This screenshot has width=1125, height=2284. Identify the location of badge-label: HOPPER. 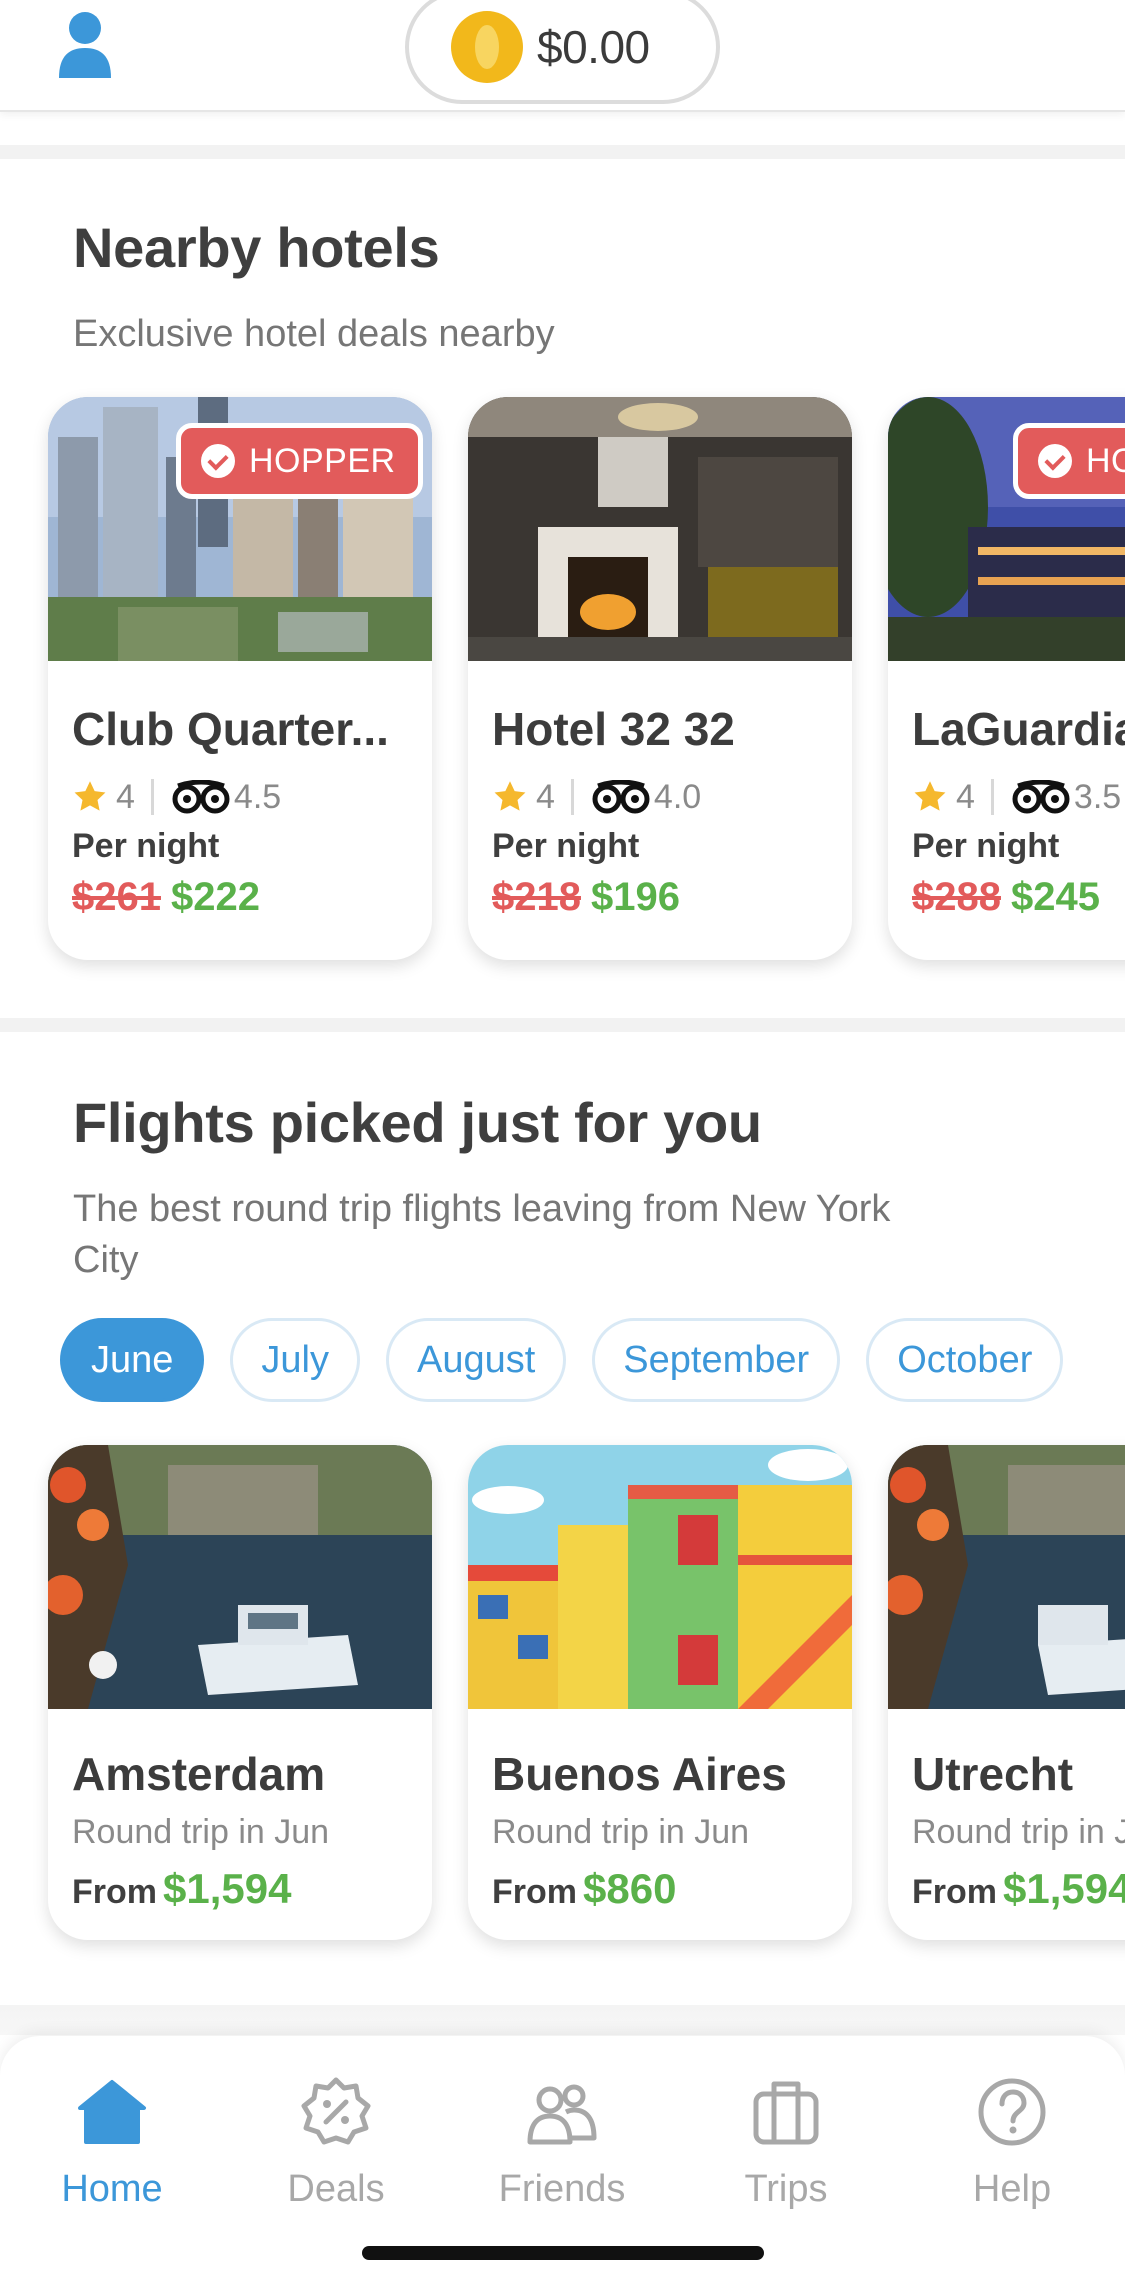
(322, 460).